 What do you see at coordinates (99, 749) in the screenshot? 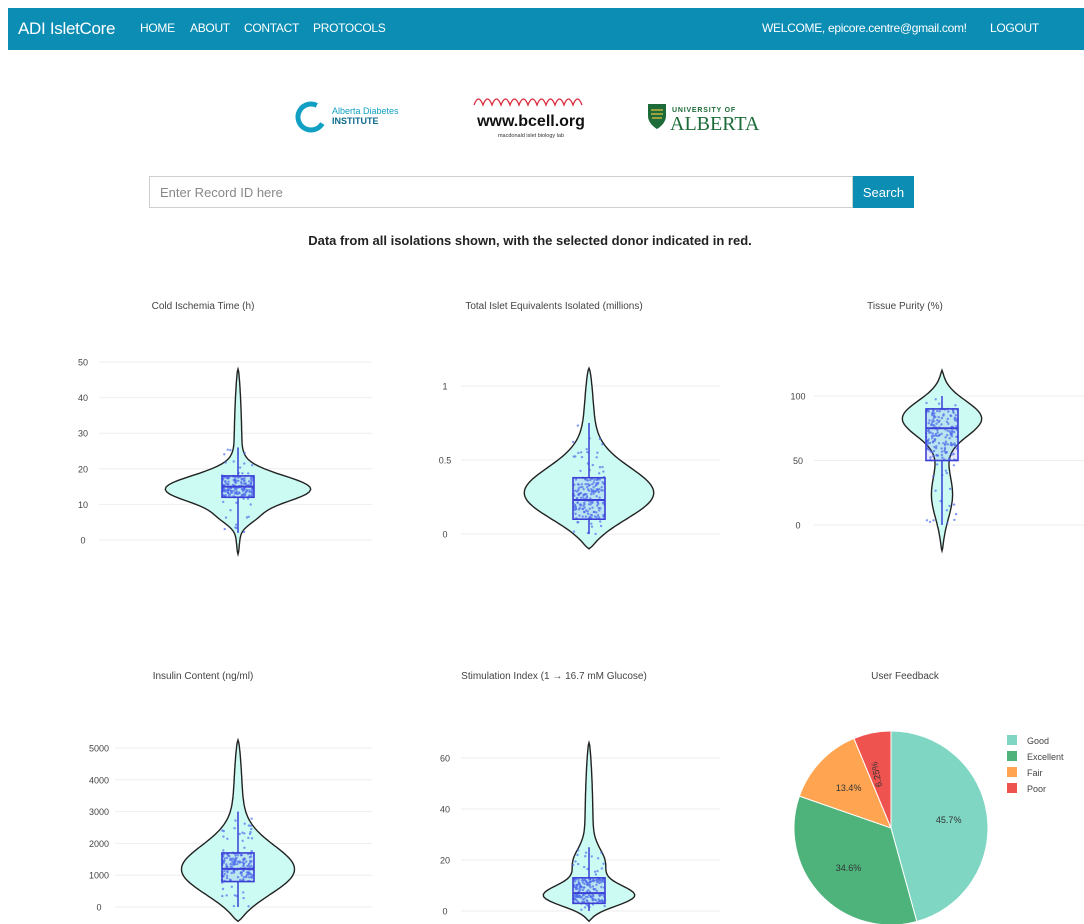
I see `y-tick-label: 5000` at bounding box center [99, 749].